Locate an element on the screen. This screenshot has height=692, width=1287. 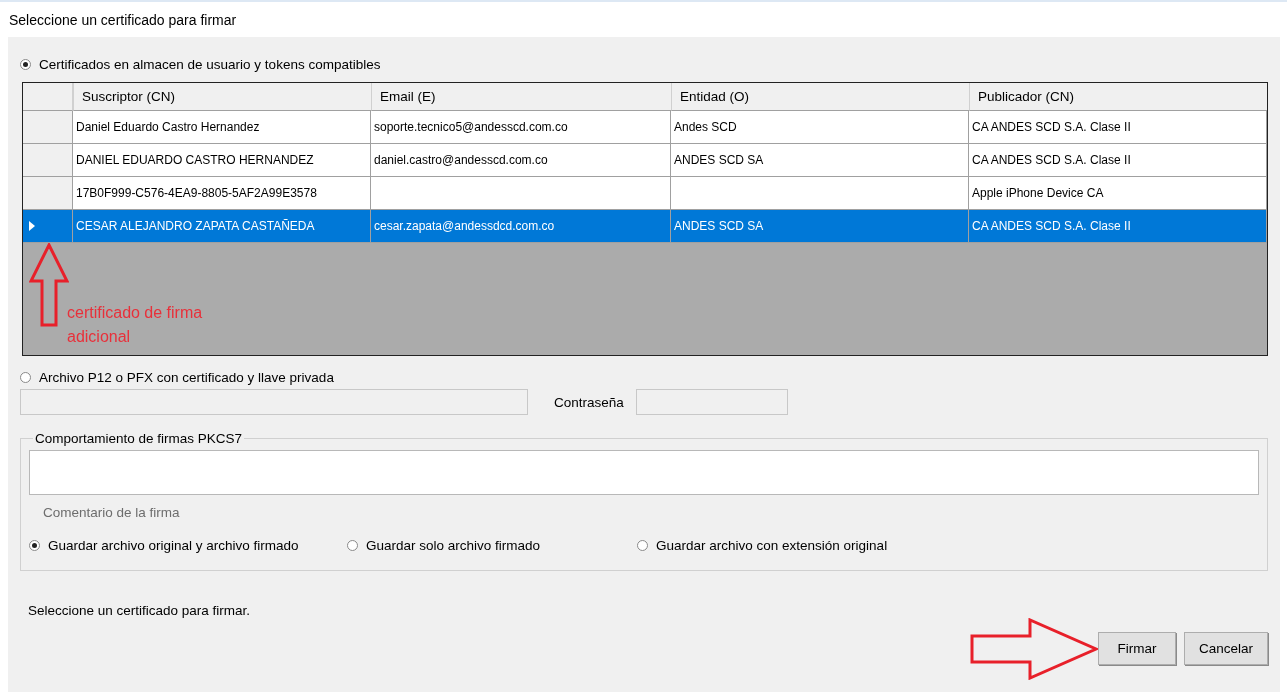
up-arrow-icon is located at coordinates (49, 285).